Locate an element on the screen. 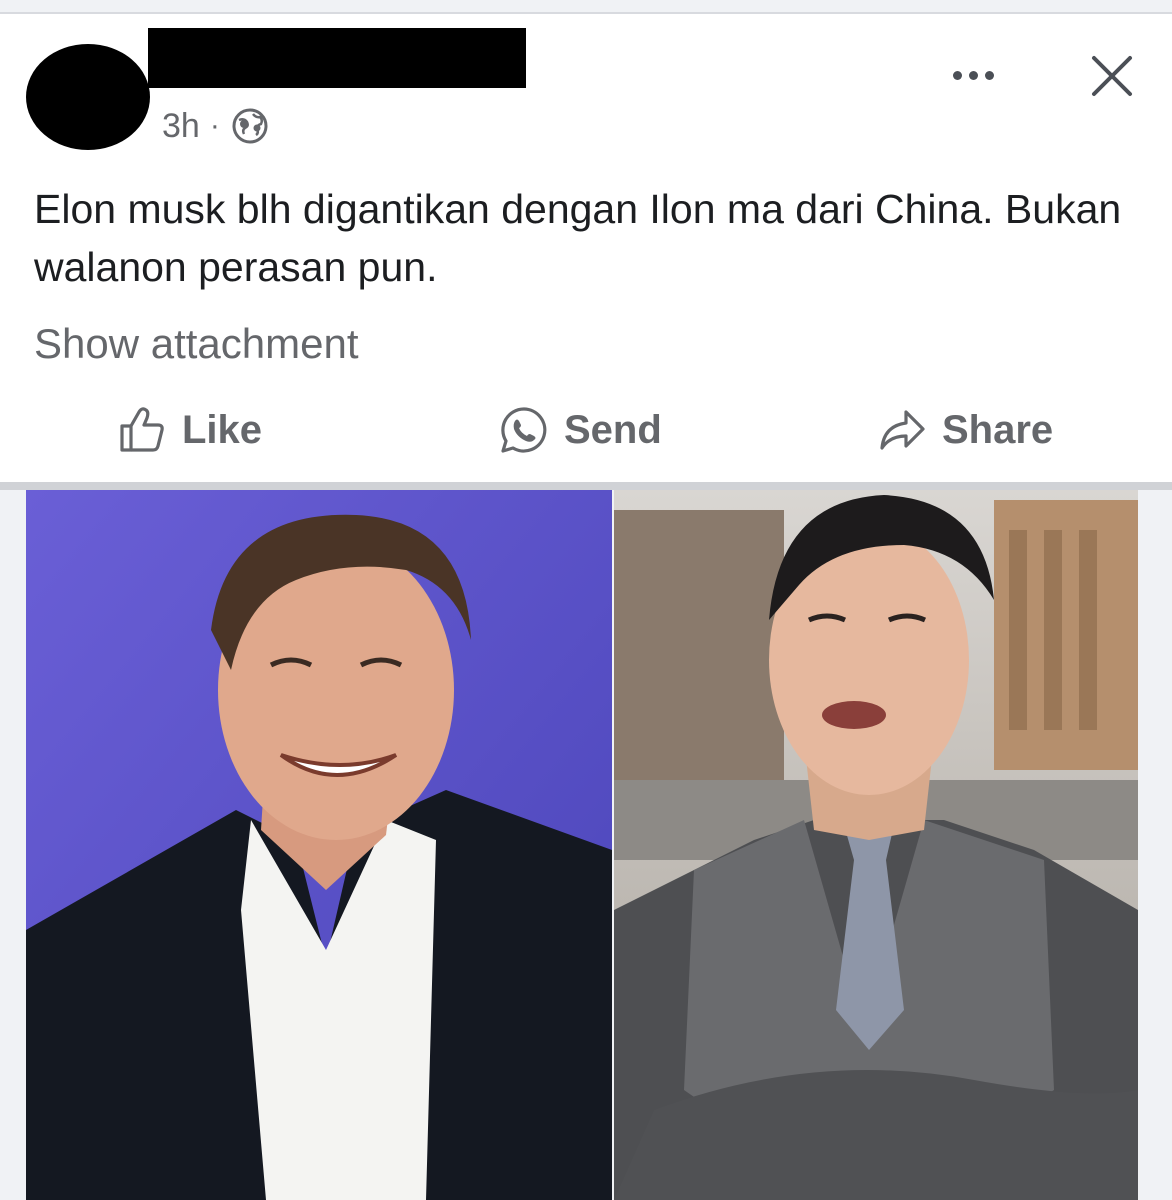 The image size is (1172, 1200). share-button: Share is located at coordinates (964, 430).